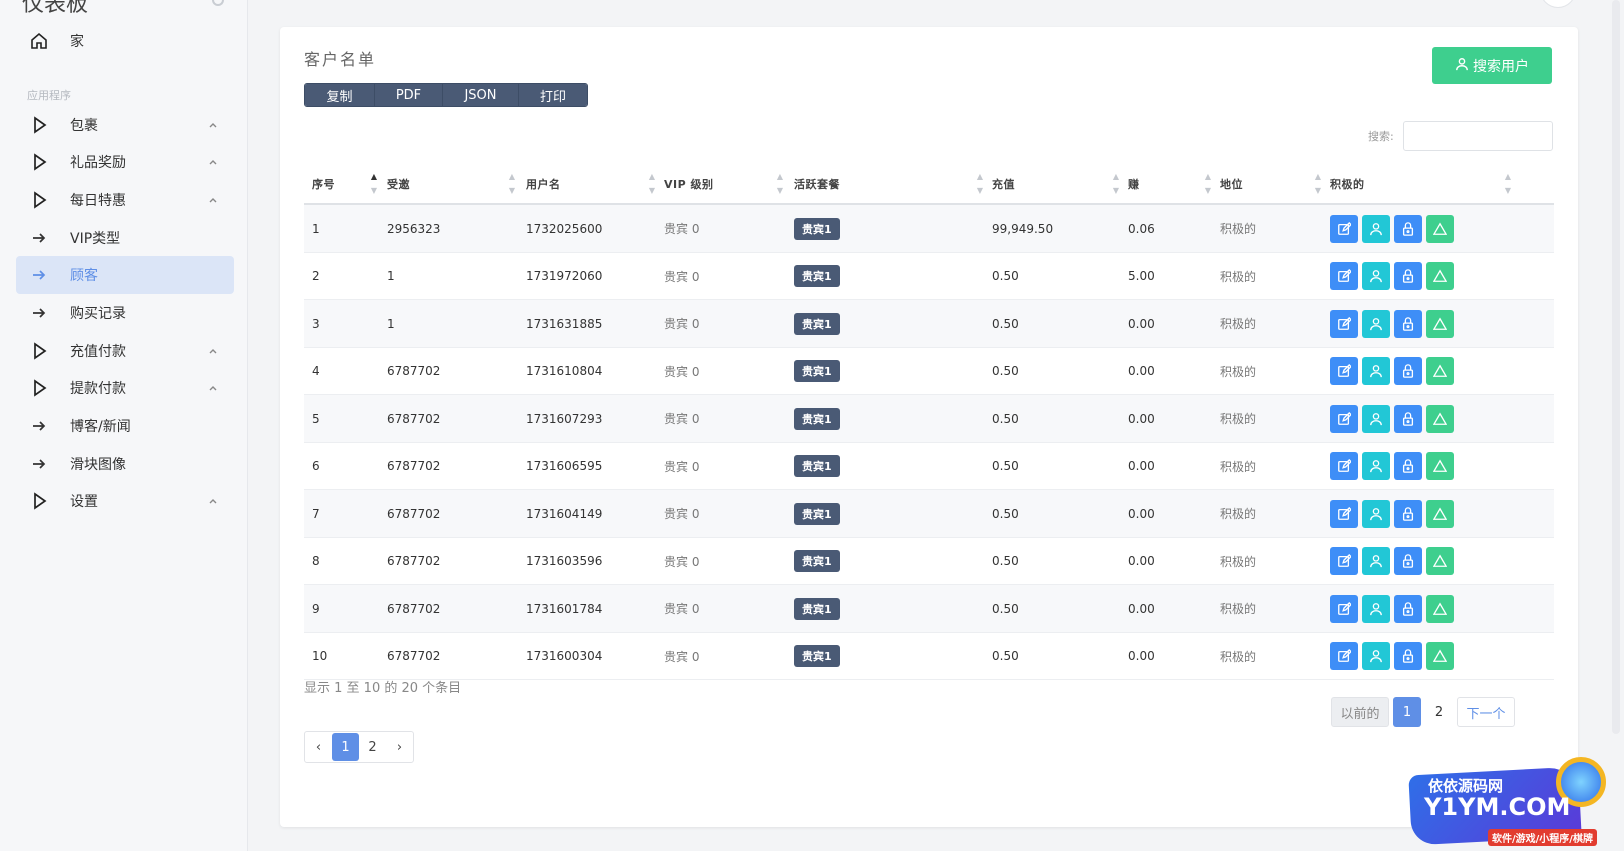 The width and height of the screenshot is (1624, 851). Describe the element at coordinates (399, 747) in the screenshot. I see `next-arrow-button: ›` at that location.